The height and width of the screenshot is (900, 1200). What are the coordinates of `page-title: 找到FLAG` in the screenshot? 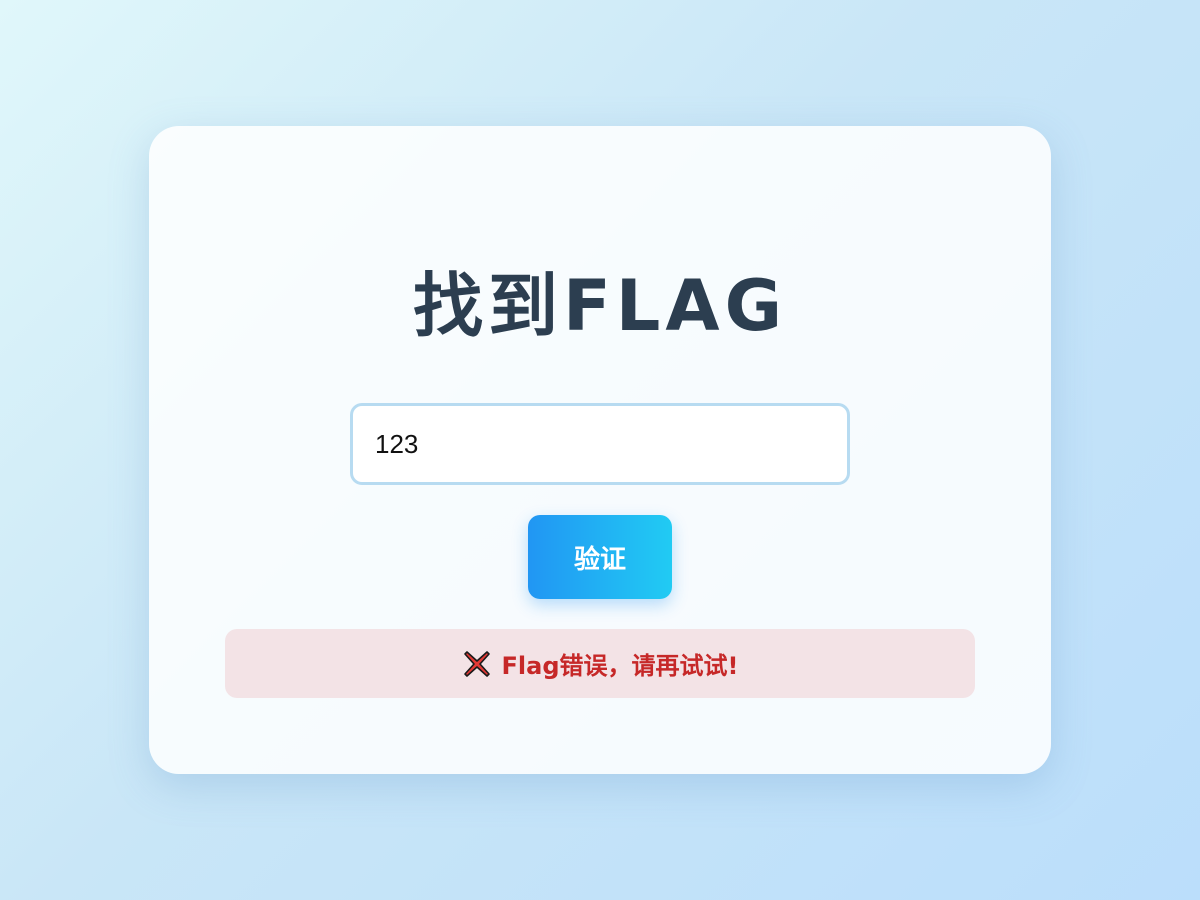 It's located at (600, 306).